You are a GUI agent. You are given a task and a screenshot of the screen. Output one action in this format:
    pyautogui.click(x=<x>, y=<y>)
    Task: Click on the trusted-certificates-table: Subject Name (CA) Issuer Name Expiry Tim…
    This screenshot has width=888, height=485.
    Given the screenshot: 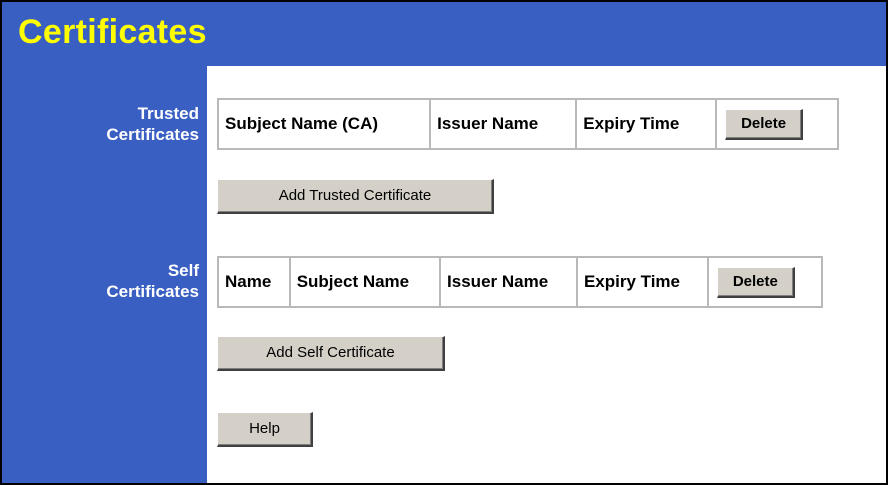 What is the action you would take?
    pyautogui.click(x=528, y=124)
    